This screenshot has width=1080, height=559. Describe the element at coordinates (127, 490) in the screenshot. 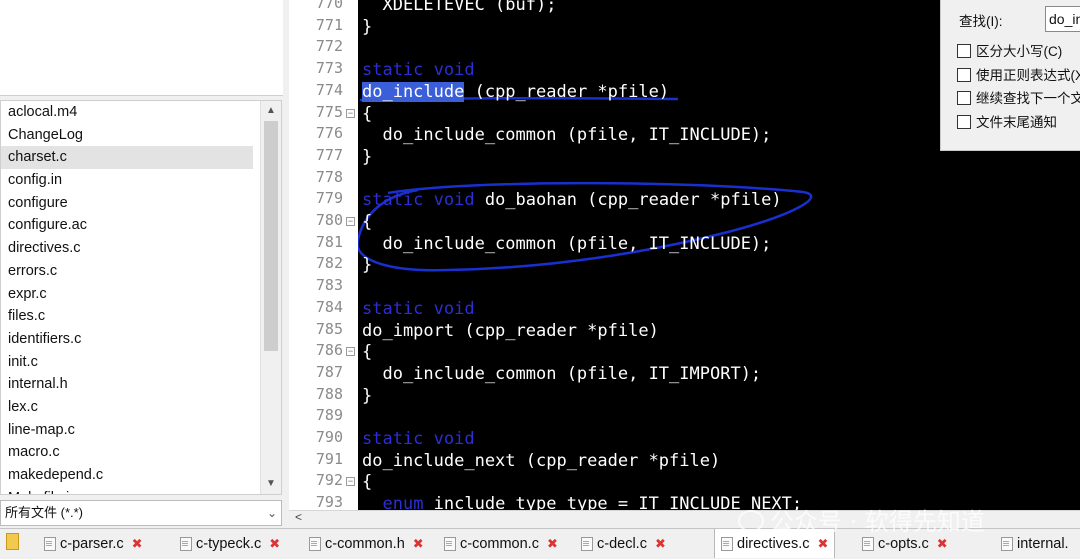

I see `file-list-item: Makefile.in` at that location.